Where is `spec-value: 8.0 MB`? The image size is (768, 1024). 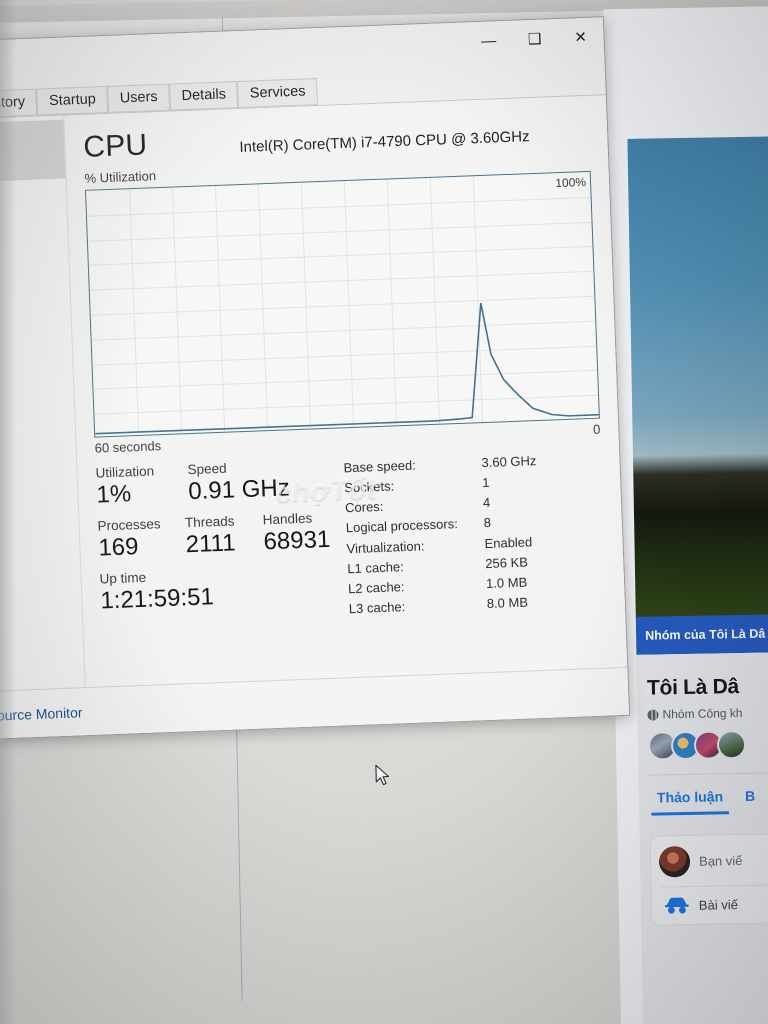 spec-value: 8.0 MB is located at coordinates (507, 603).